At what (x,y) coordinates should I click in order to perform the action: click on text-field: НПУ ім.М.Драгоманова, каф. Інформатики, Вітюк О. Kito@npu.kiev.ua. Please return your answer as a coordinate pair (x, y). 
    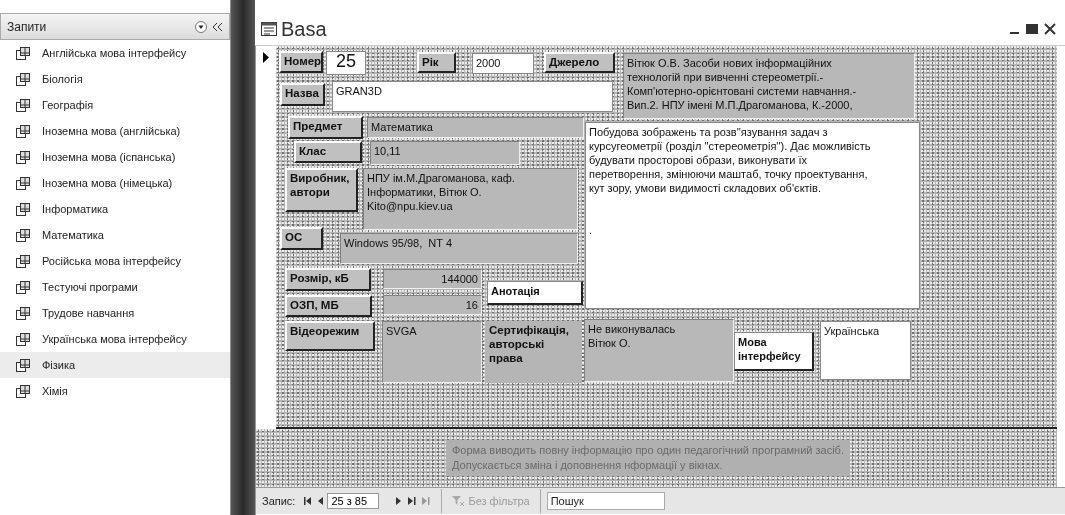
    Looking at the image, I should click on (470, 199).